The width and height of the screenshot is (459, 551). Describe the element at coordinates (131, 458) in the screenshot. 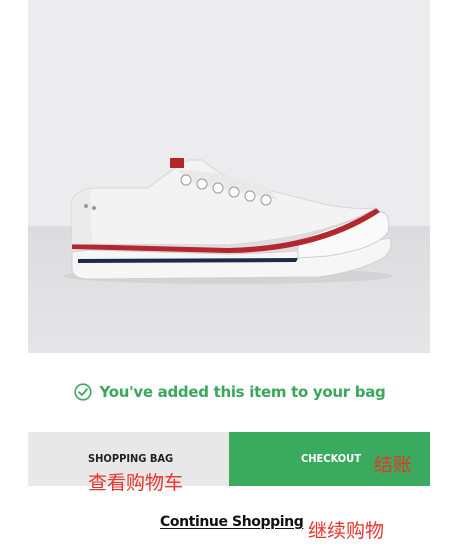

I see `shopping-bag-label: SHOPPING BAG` at that location.